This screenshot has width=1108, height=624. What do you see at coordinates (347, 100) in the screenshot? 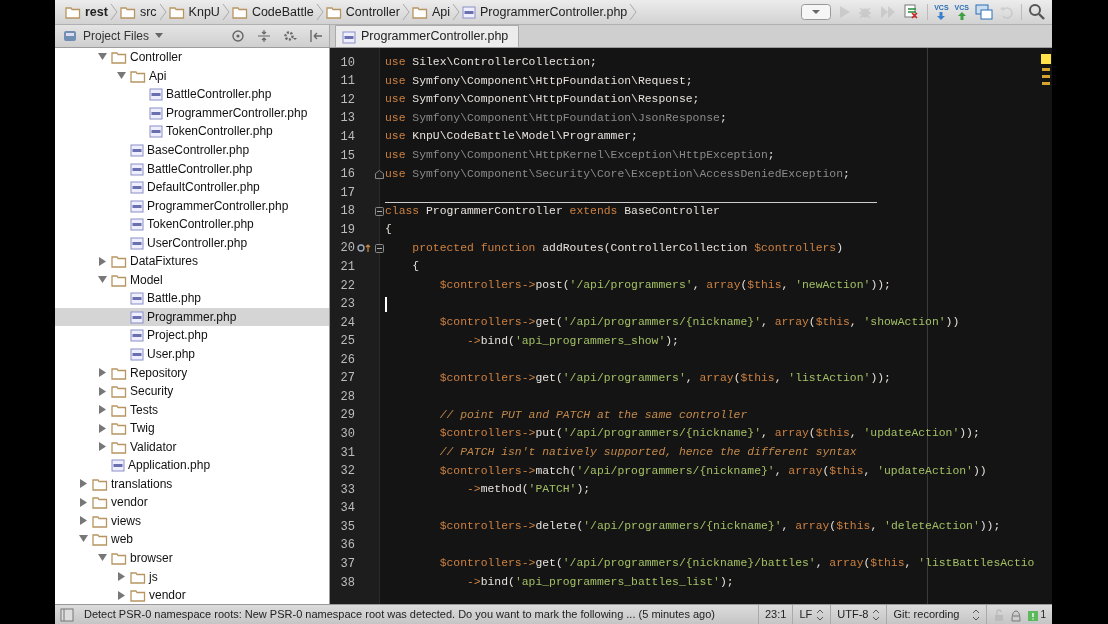
I see `line-number: 12` at bounding box center [347, 100].